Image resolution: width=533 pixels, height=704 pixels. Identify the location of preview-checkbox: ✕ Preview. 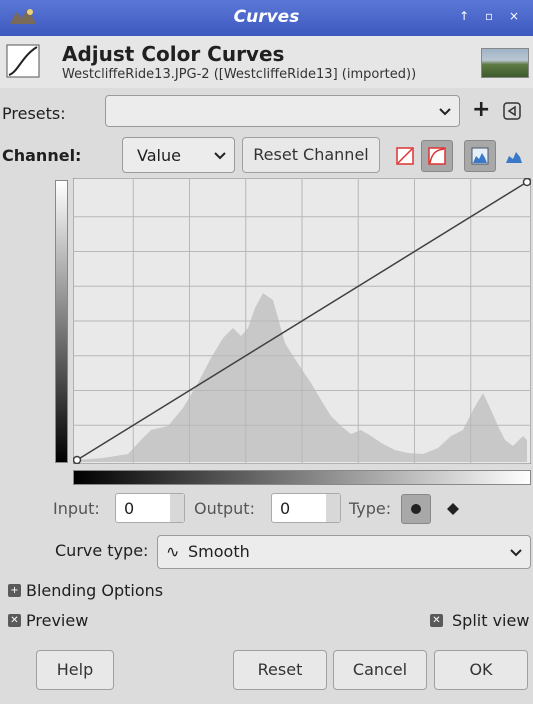
(76, 621).